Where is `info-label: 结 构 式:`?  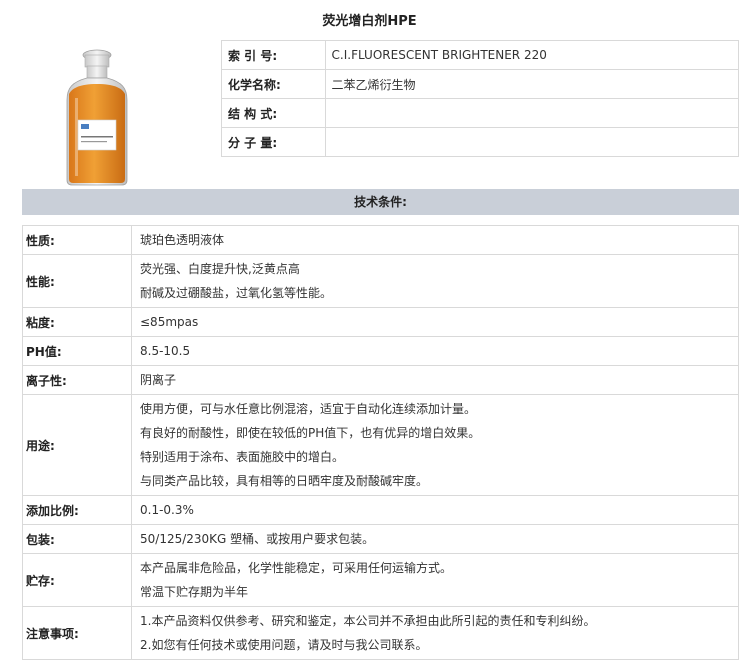 info-label: 结 构 式: is located at coordinates (273, 113).